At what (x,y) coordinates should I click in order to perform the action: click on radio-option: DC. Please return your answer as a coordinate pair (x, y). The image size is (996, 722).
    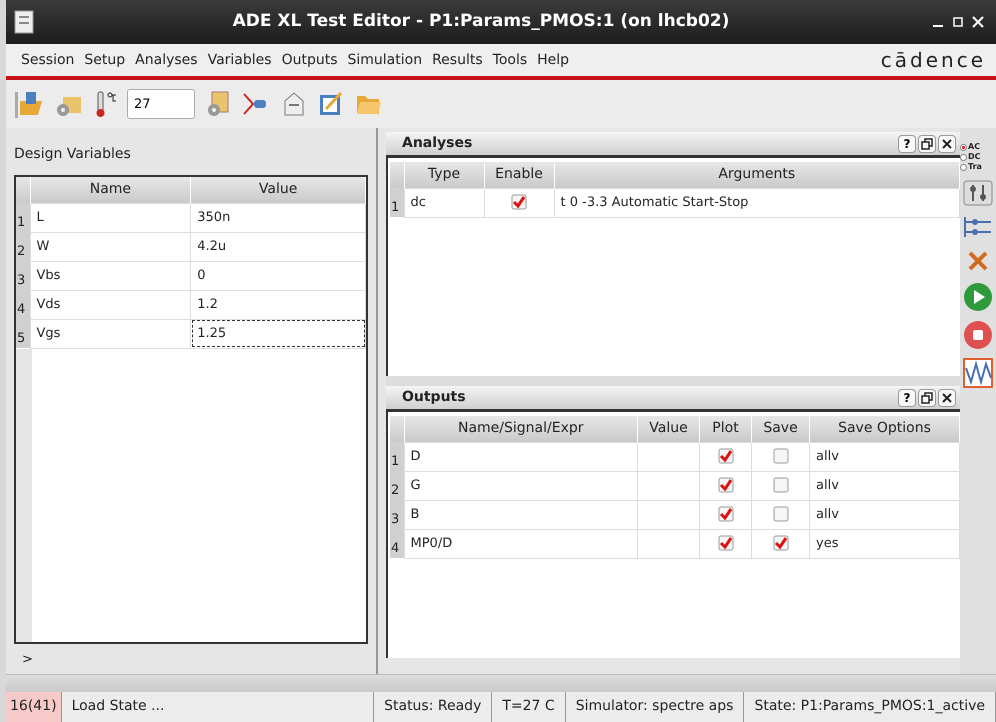
    Looking at the image, I should click on (978, 157).